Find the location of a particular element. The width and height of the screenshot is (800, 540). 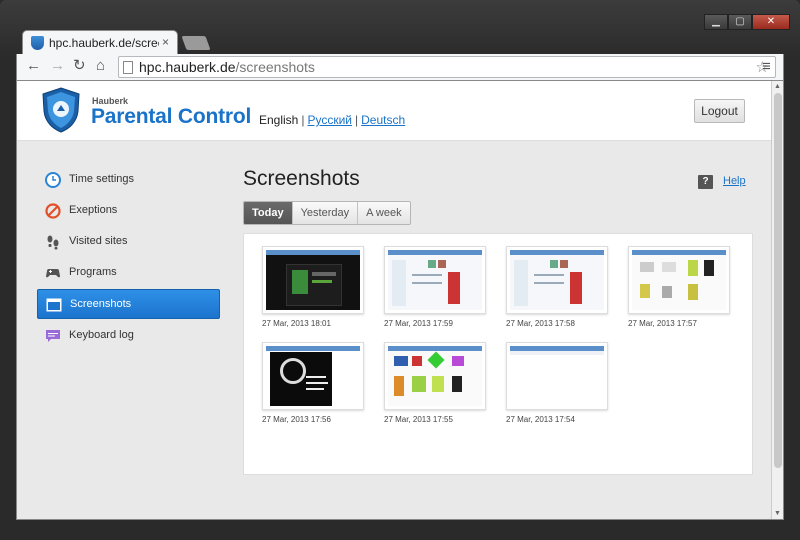

new-tab-button is located at coordinates (196, 43).